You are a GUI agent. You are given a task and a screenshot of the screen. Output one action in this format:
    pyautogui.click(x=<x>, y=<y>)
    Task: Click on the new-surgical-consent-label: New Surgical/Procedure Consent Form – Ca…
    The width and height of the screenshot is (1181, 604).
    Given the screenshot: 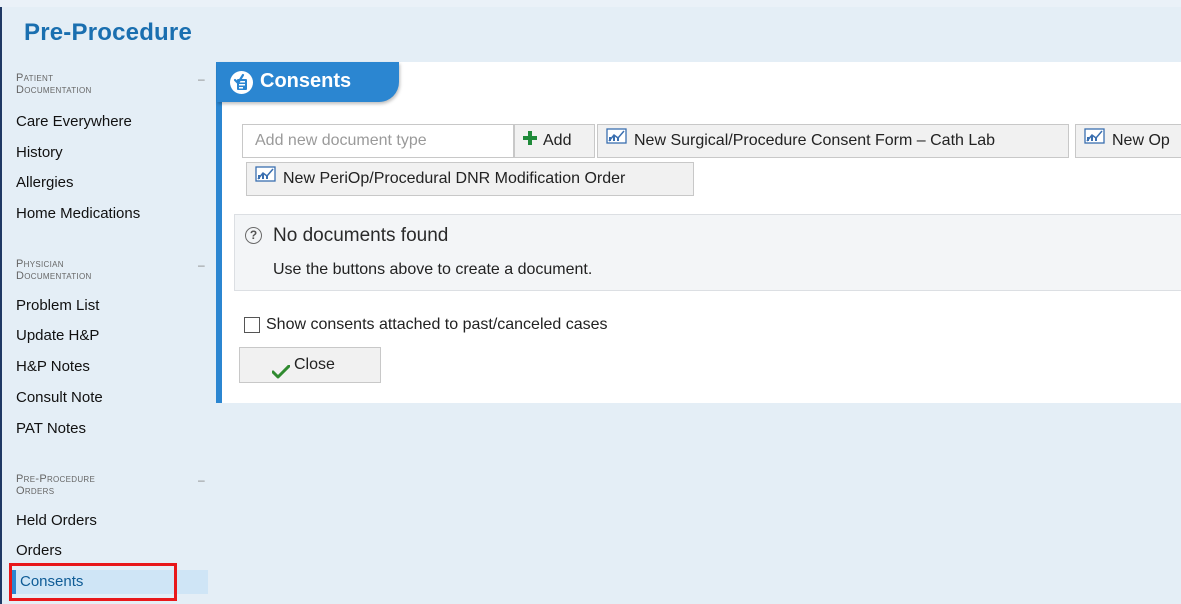 What is the action you would take?
    pyautogui.click(x=815, y=141)
    